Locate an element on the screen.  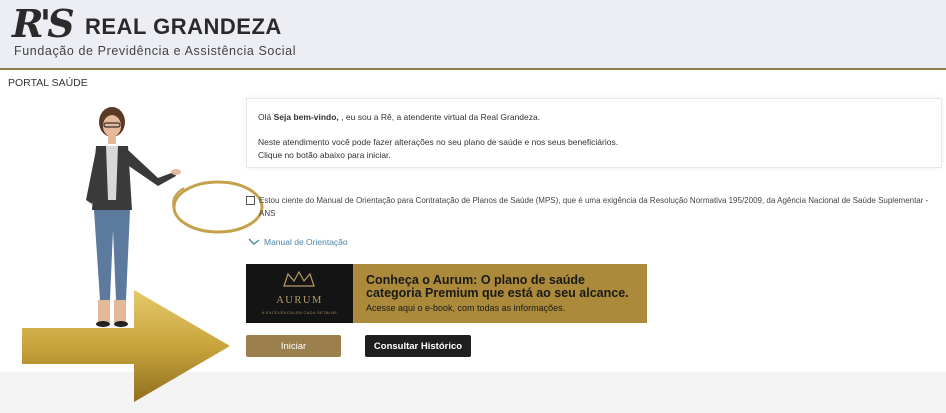
manual-link-label: Manual de Orientação is located at coordinates (306, 242).